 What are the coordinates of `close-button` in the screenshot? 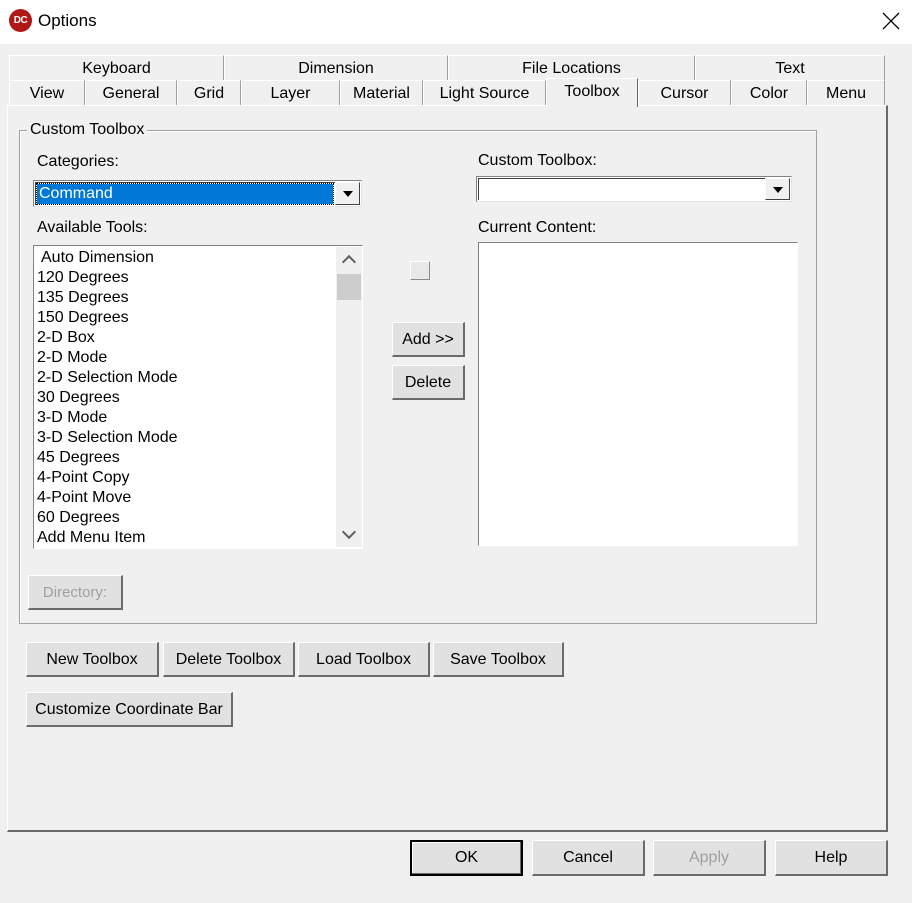 It's located at (890, 22).